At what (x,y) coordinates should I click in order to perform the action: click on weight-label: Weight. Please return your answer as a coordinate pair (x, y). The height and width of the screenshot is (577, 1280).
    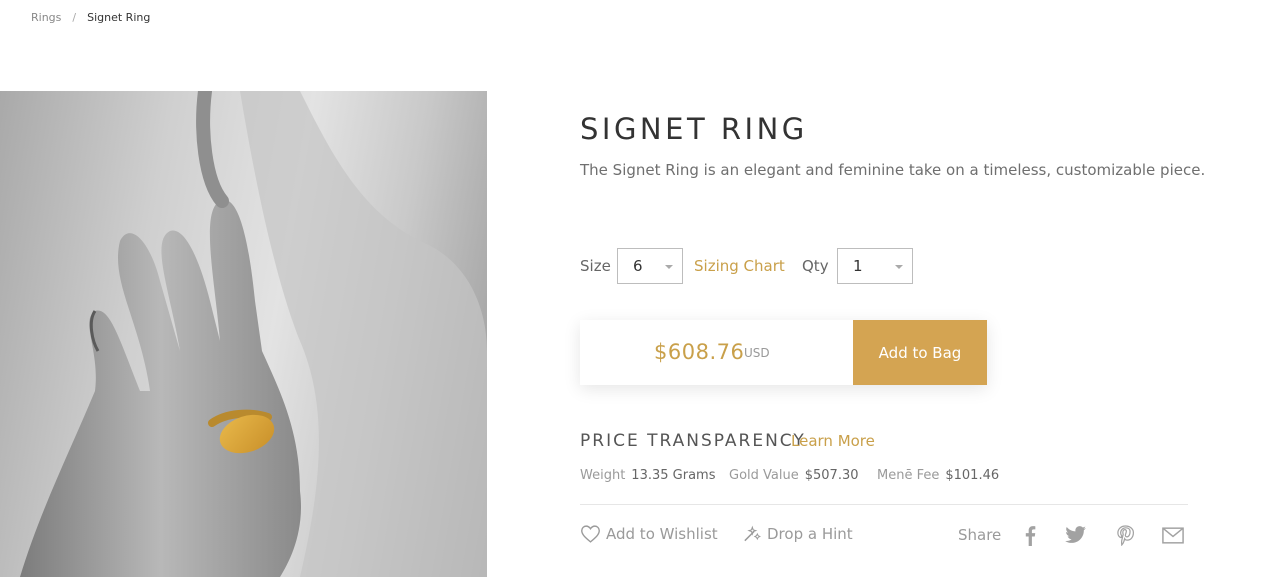
    Looking at the image, I should click on (603, 475).